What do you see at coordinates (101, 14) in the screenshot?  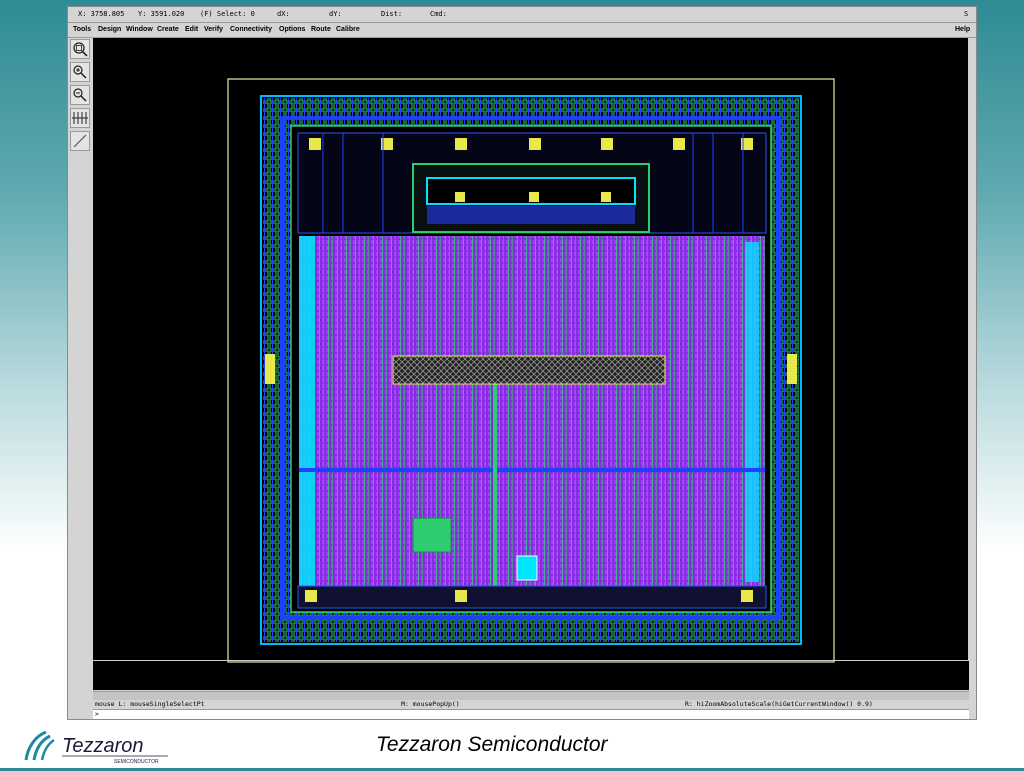 I see `x-coordinate: X: 3758.805` at bounding box center [101, 14].